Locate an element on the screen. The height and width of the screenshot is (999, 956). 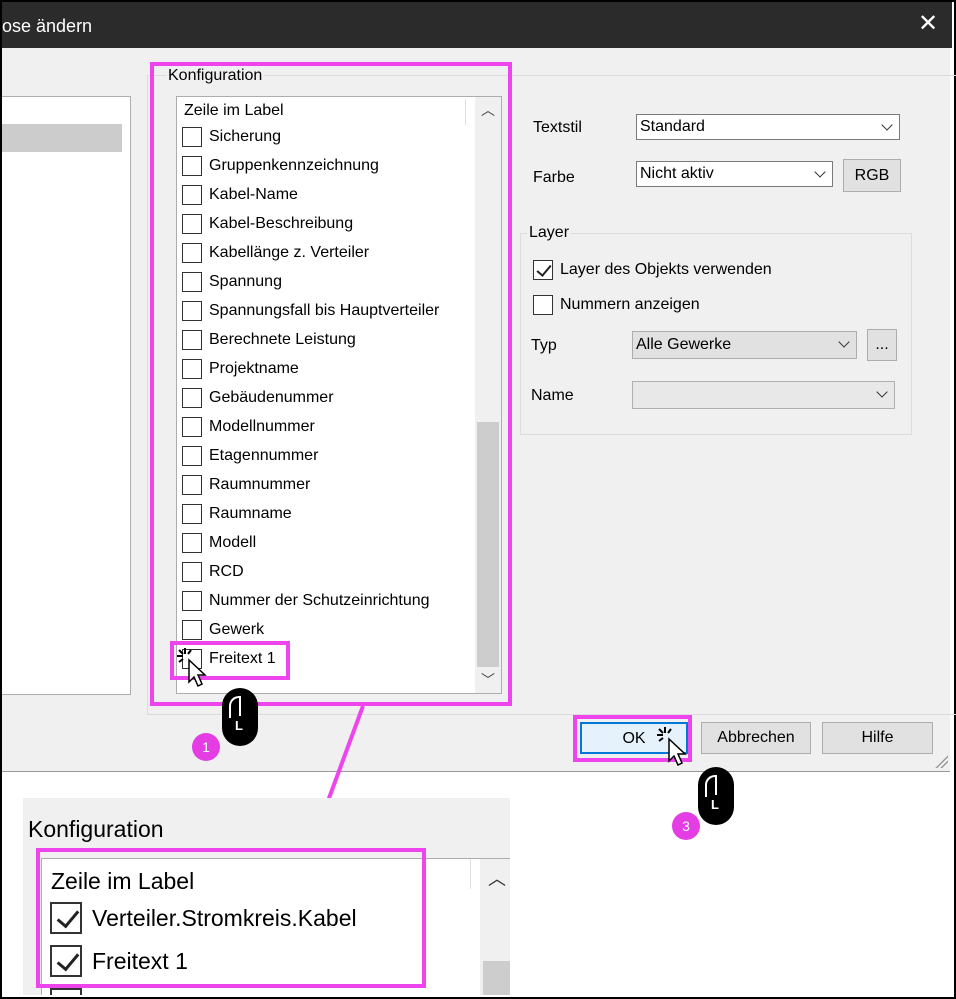
step-badge-3: 3 is located at coordinates (686, 826).